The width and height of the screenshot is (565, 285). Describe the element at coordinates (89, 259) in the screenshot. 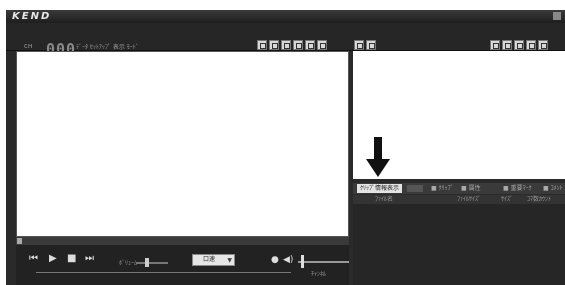

I see `skip-forward-icon: ⏭` at that location.